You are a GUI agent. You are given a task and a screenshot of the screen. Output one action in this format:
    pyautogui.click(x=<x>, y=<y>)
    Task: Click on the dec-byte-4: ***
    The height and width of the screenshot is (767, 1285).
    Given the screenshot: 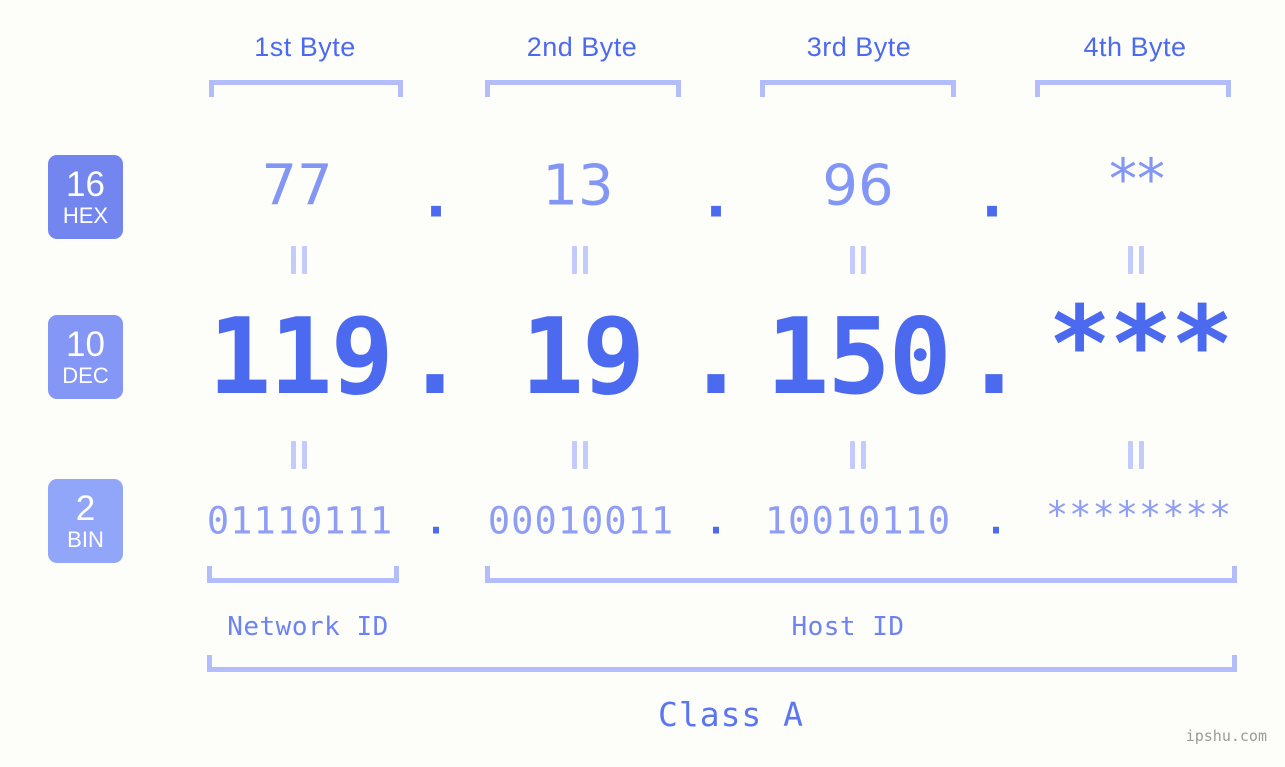 What is the action you would take?
    pyautogui.click(x=1141, y=345)
    